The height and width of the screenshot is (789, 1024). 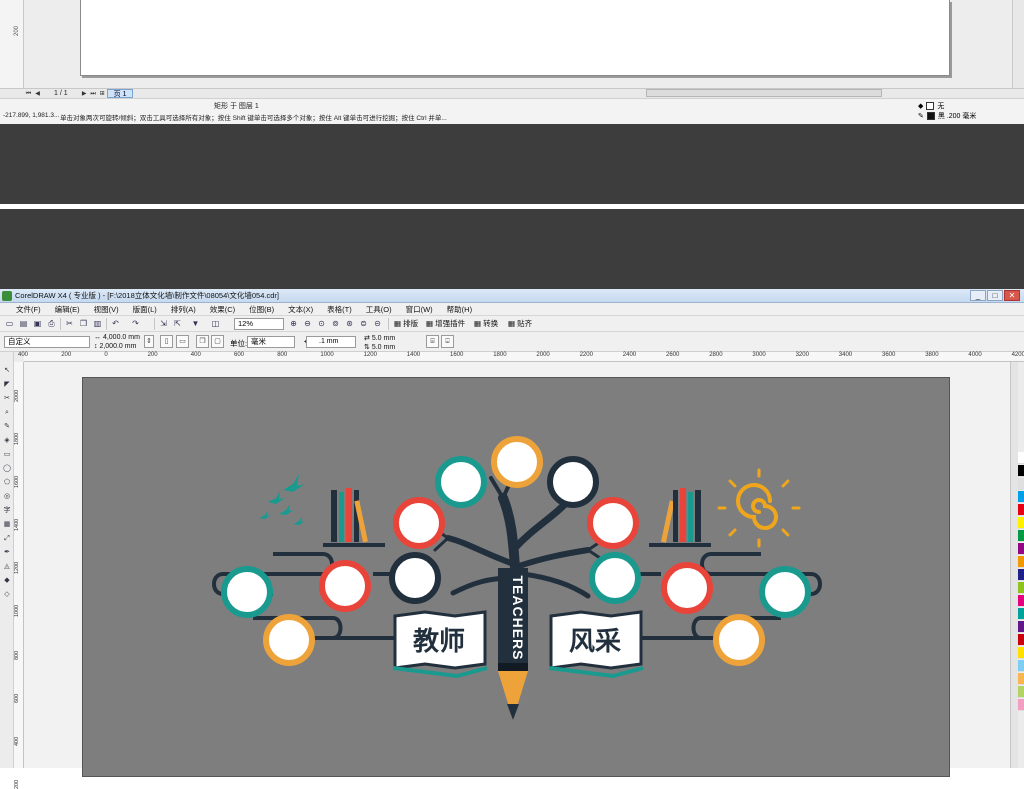 What do you see at coordinates (7, 399) in the screenshot?
I see `crop-tool-icon: ✂` at bounding box center [7, 399].